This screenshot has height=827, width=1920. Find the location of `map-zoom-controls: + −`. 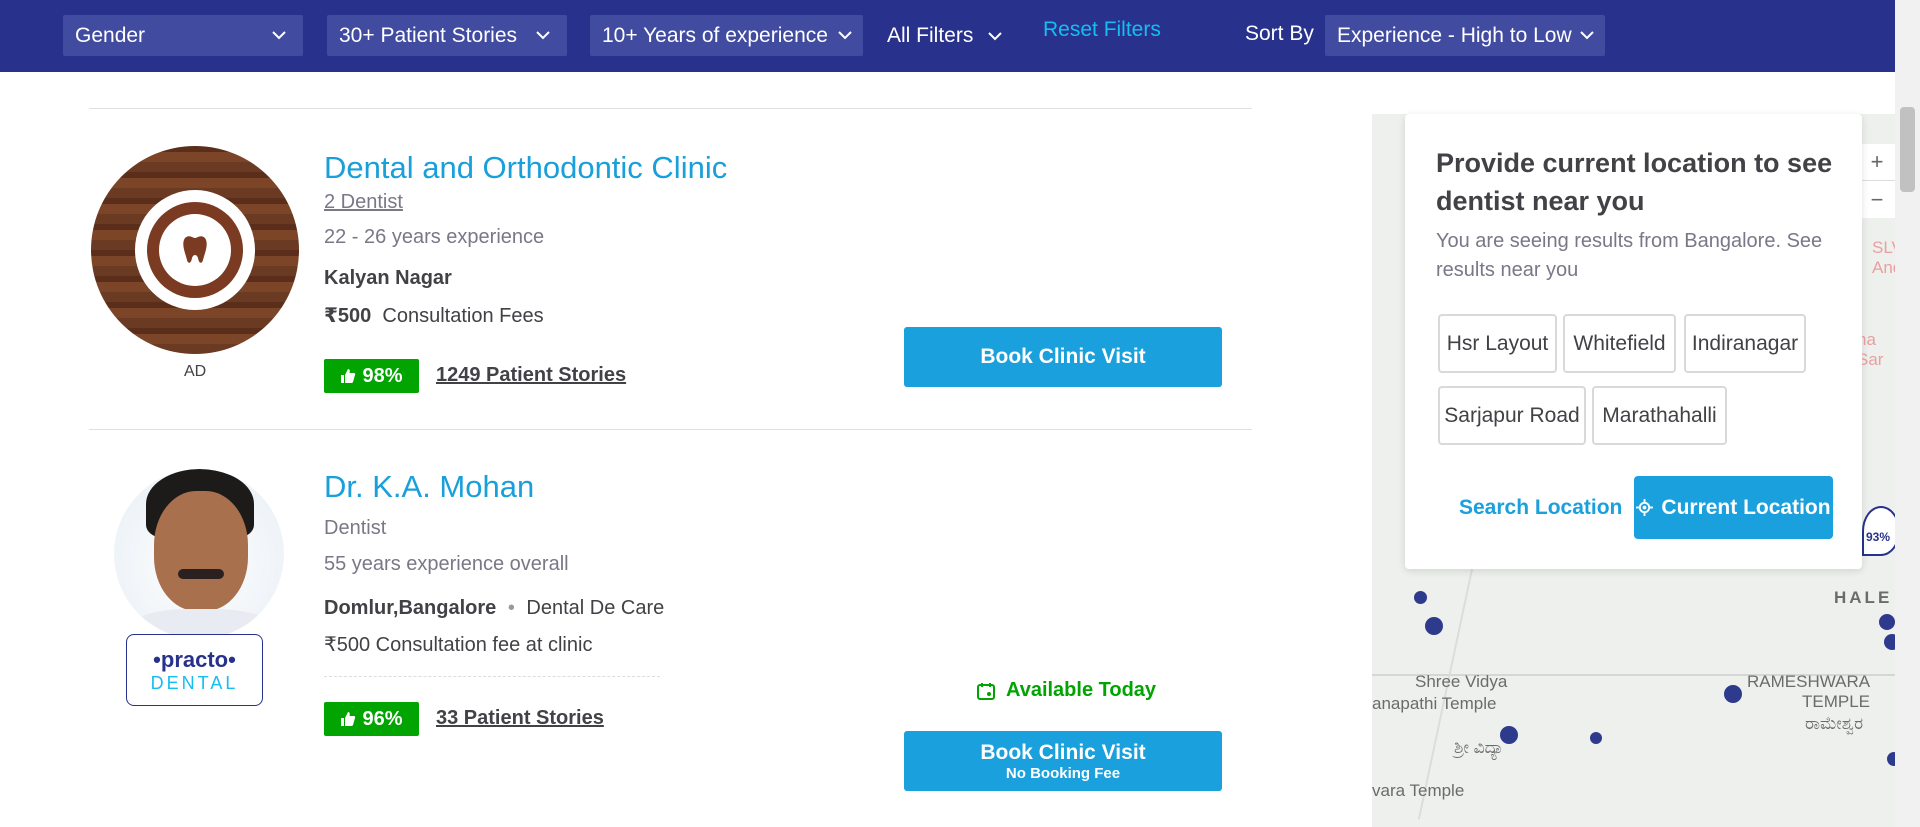

map-zoom-controls: + − is located at coordinates (1877, 181).